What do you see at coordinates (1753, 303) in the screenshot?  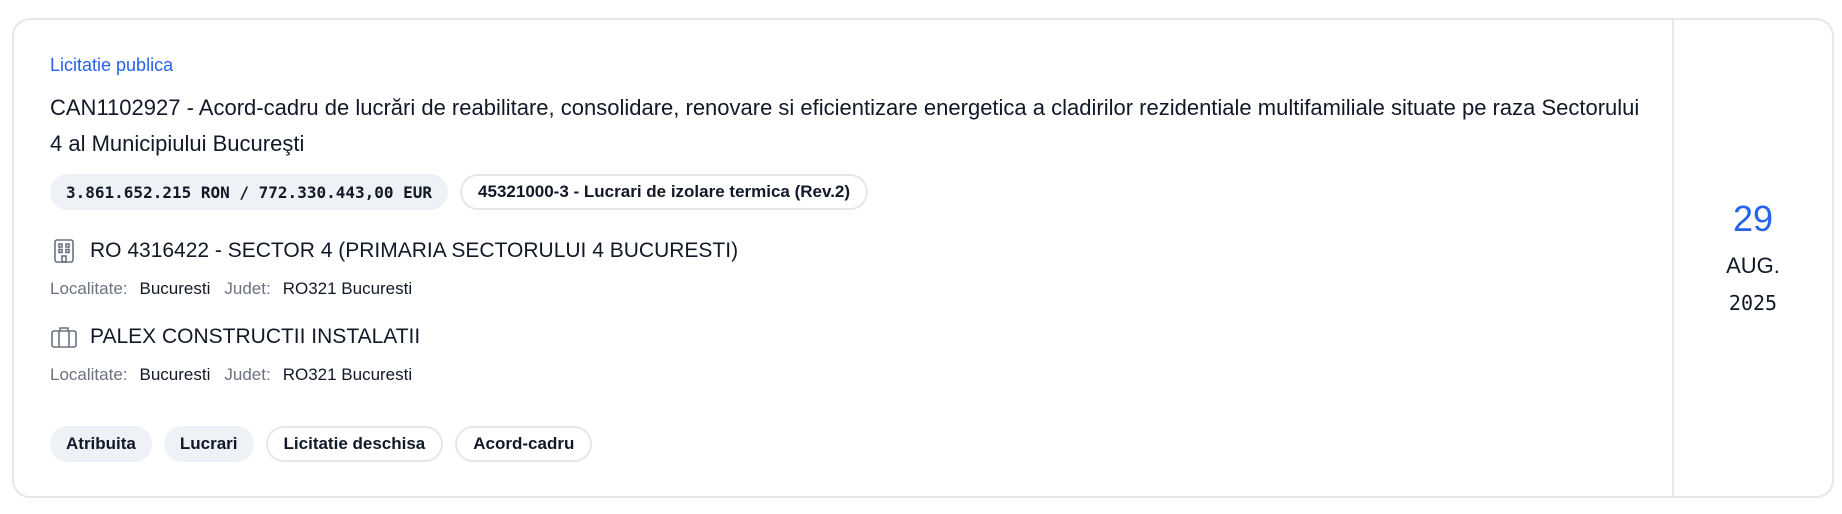 I see `date-year: 2025` at bounding box center [1753, 303].